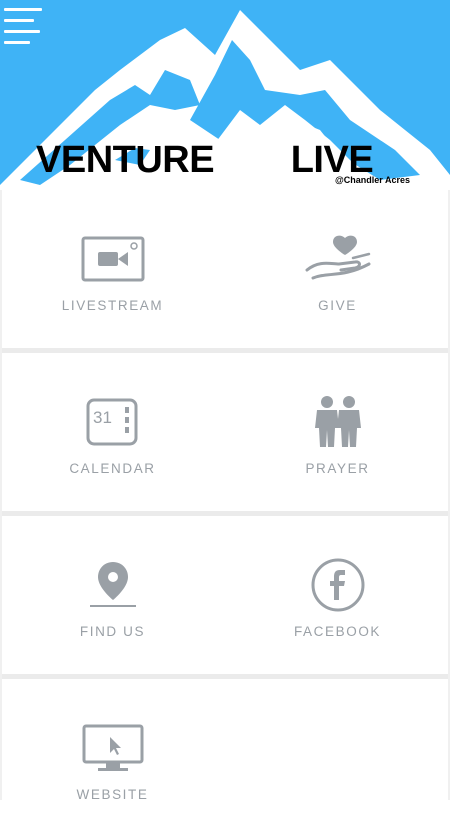 This screenshot has width=450, height=837. Describe the element at coordinates (338, 259) in the screenshot. I see `heart-in-hand-icon` at that location.